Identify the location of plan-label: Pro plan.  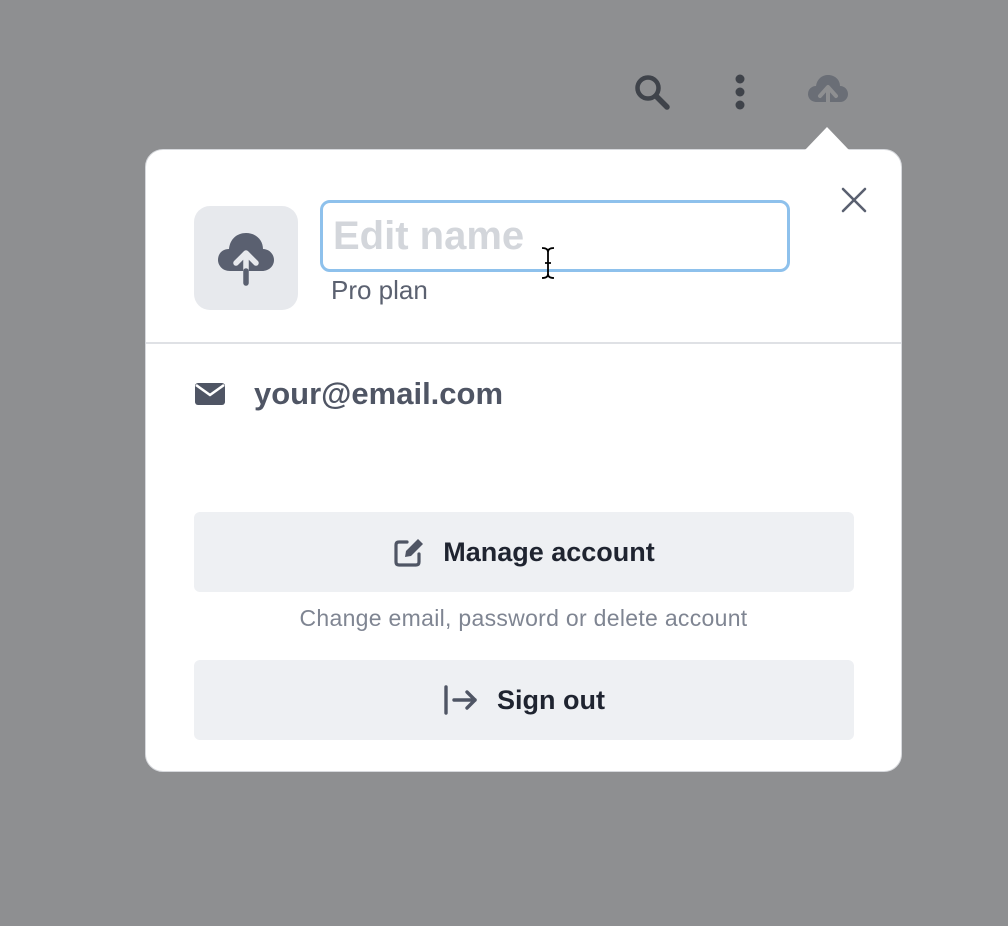
(379, 290).